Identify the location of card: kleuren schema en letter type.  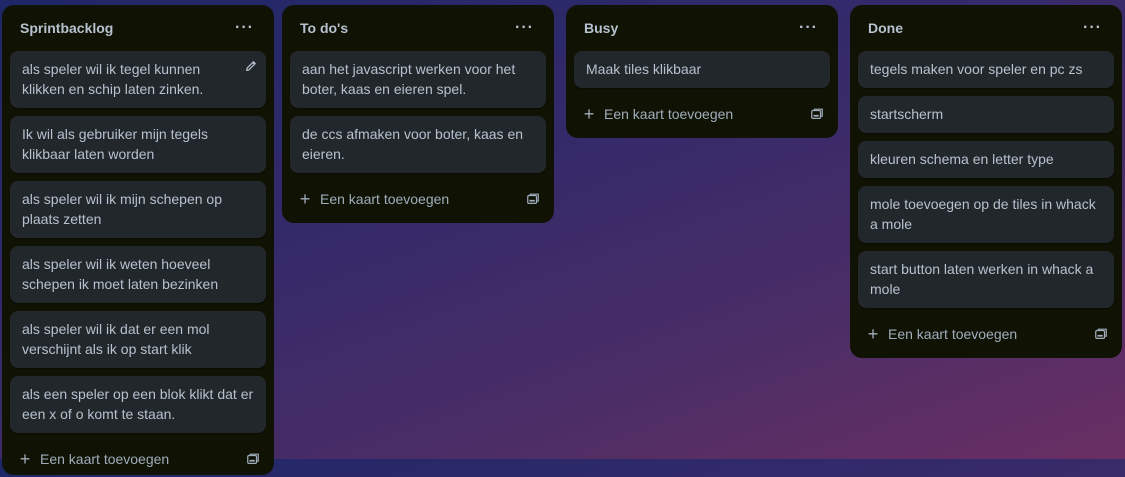
(986, 159).